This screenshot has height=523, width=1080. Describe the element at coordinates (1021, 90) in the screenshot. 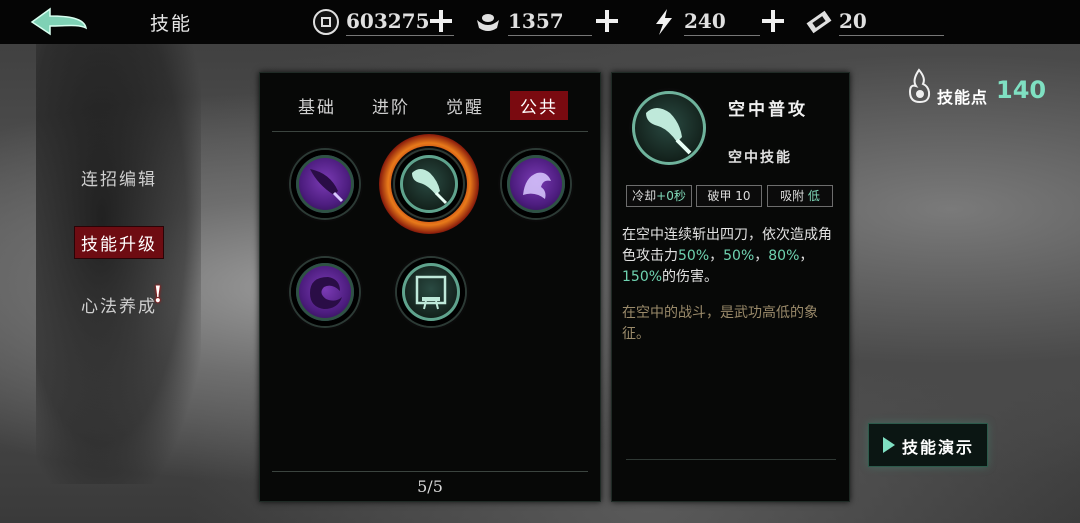

I see `skill-points-value: 140` at that location.